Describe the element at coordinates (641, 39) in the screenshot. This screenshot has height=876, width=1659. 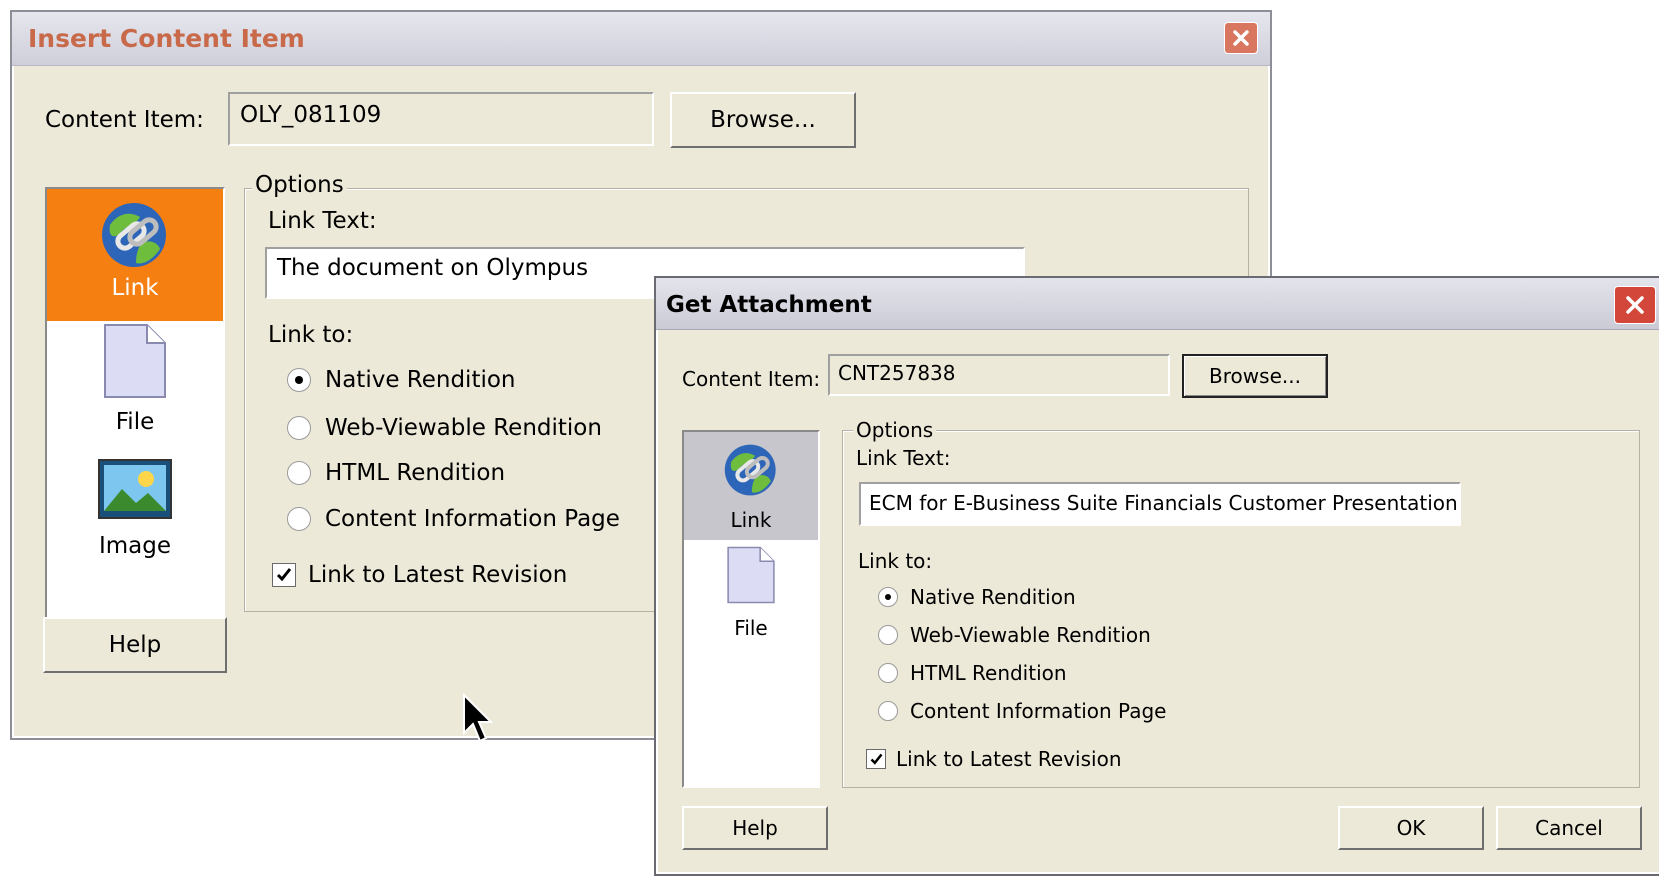
I see `insert-dialog-titlebar: Insert Content Item` at that location.